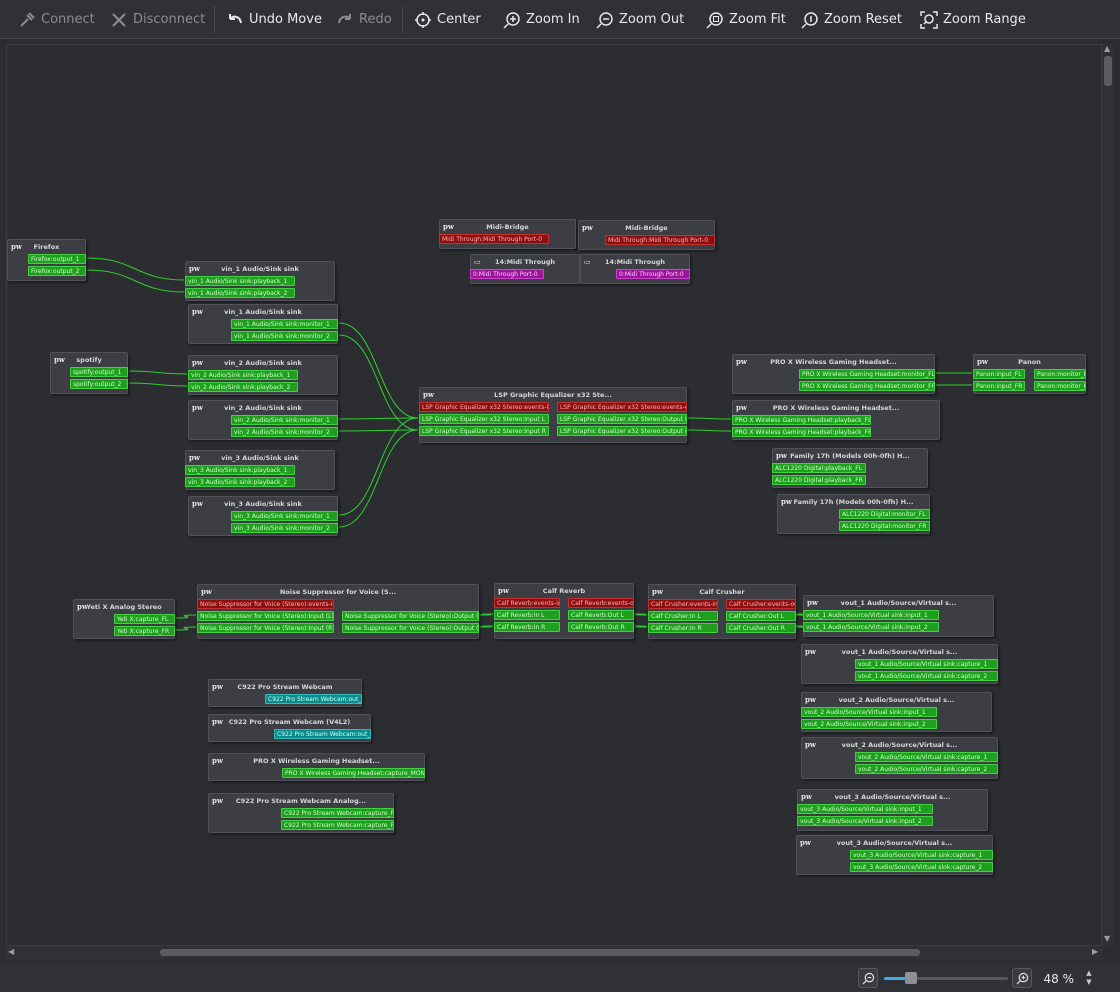  I want to click on output-port: PRO X Wireless Gaming Headset:monitor_FL, so click(867, 374).